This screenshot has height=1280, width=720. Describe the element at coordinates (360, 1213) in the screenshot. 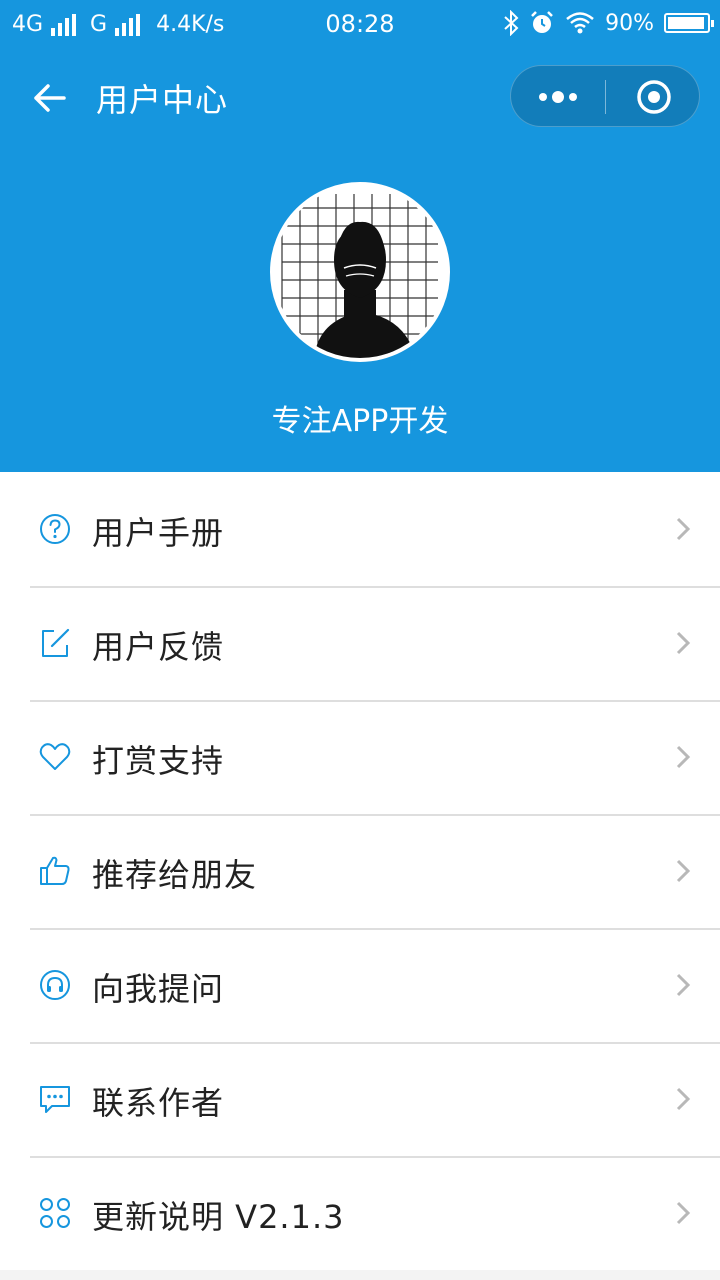

I see `menu-item-changelog: 更新说明 V2.1.3` at that location.